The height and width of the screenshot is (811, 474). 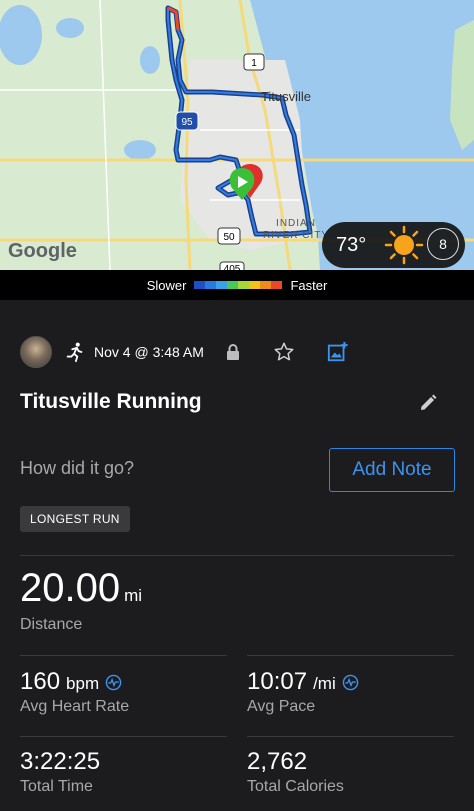 I want to click on wind-speed: 8, so click(x=443, y=244).